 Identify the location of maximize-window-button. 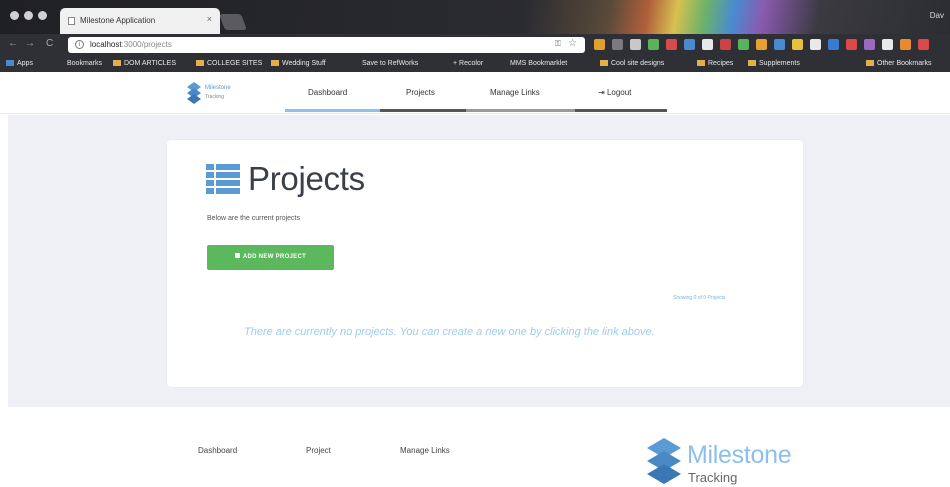
(42, 15).